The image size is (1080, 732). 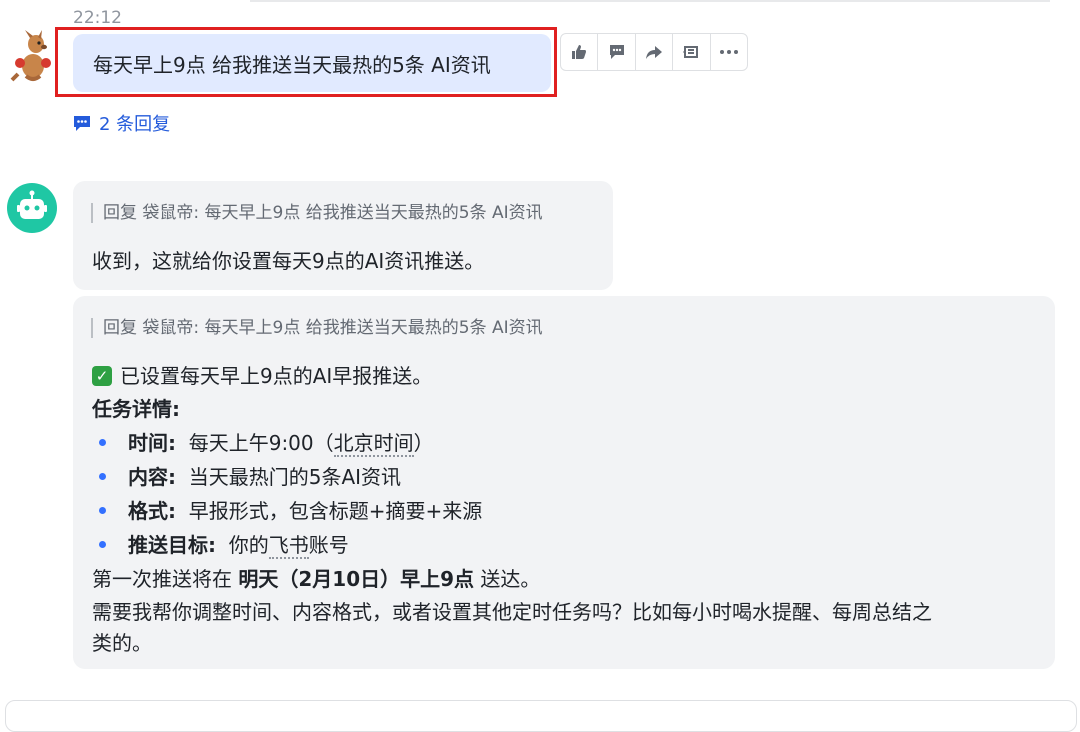 I want to click on message-action-bar, so click(x=654, y=52).